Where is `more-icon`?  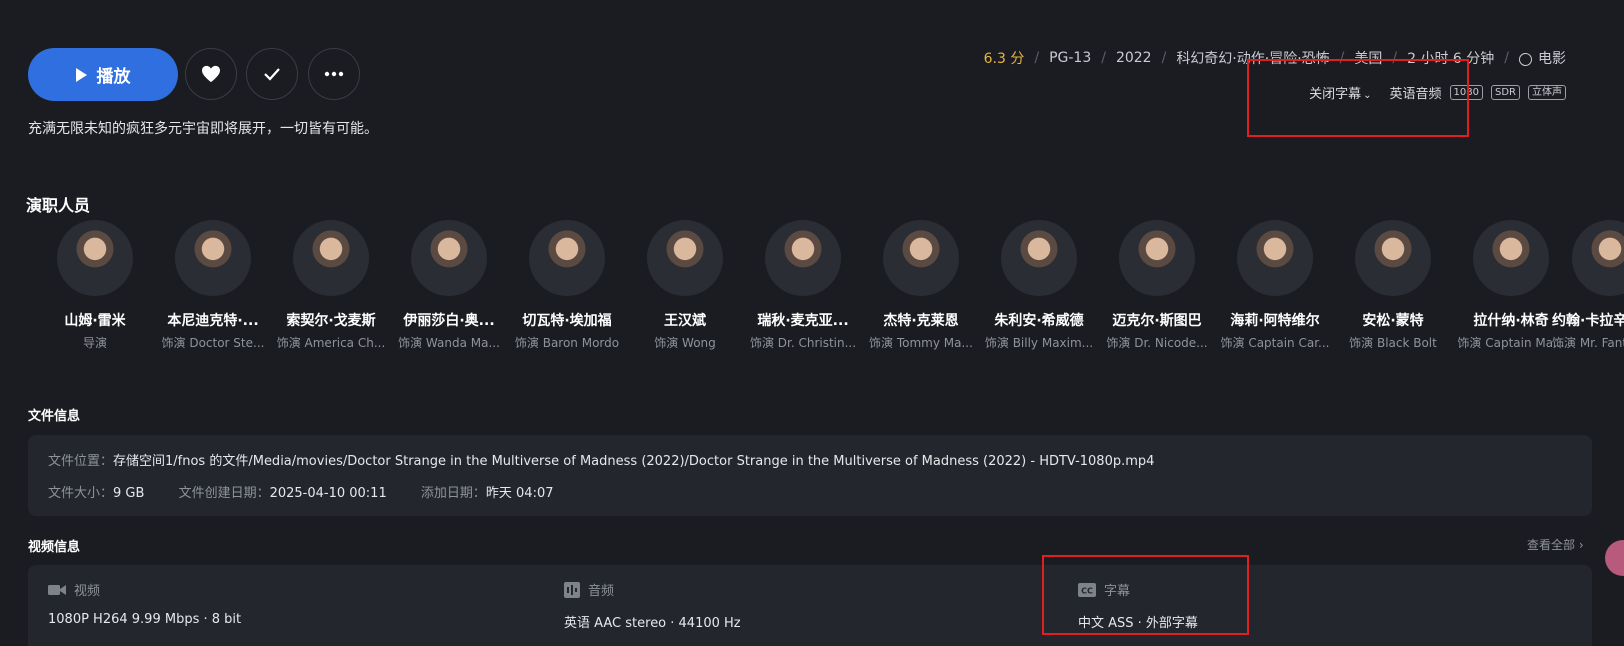
more-icon is located at coordinates (334, 74).